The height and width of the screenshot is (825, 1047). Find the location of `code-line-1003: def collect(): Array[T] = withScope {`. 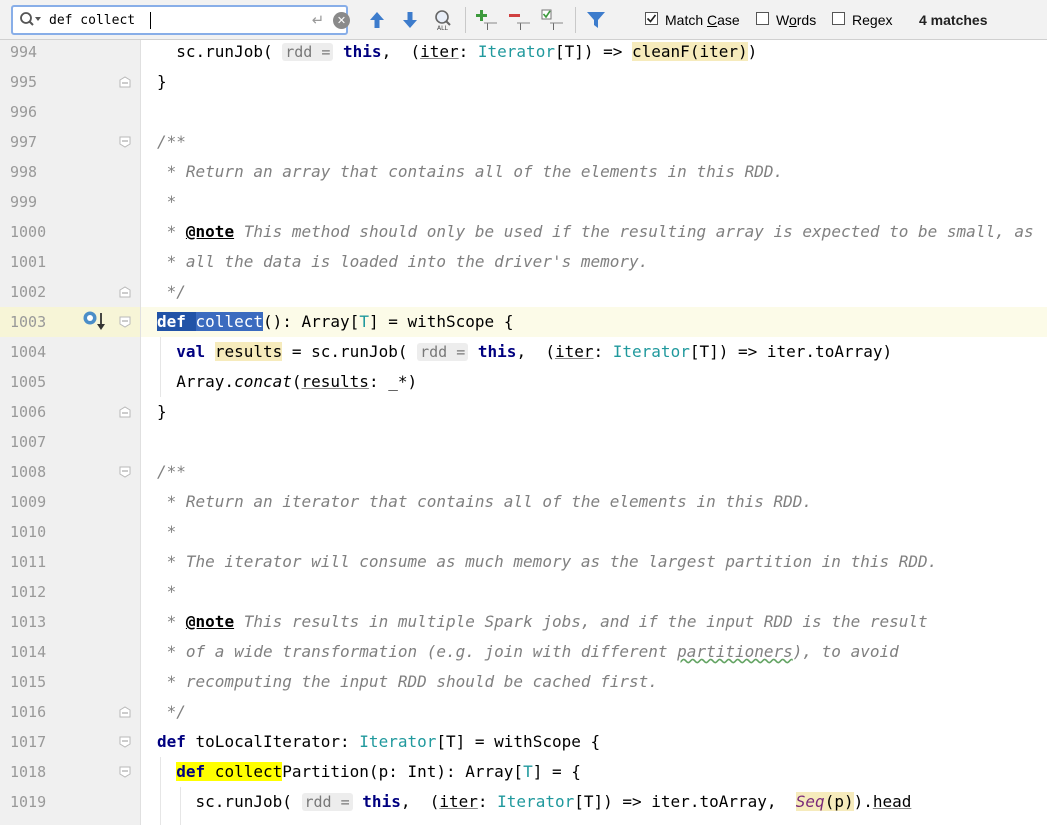

code-line-1003: def collect(): Array[T] = withScope { is located at coordinates (335, 322).